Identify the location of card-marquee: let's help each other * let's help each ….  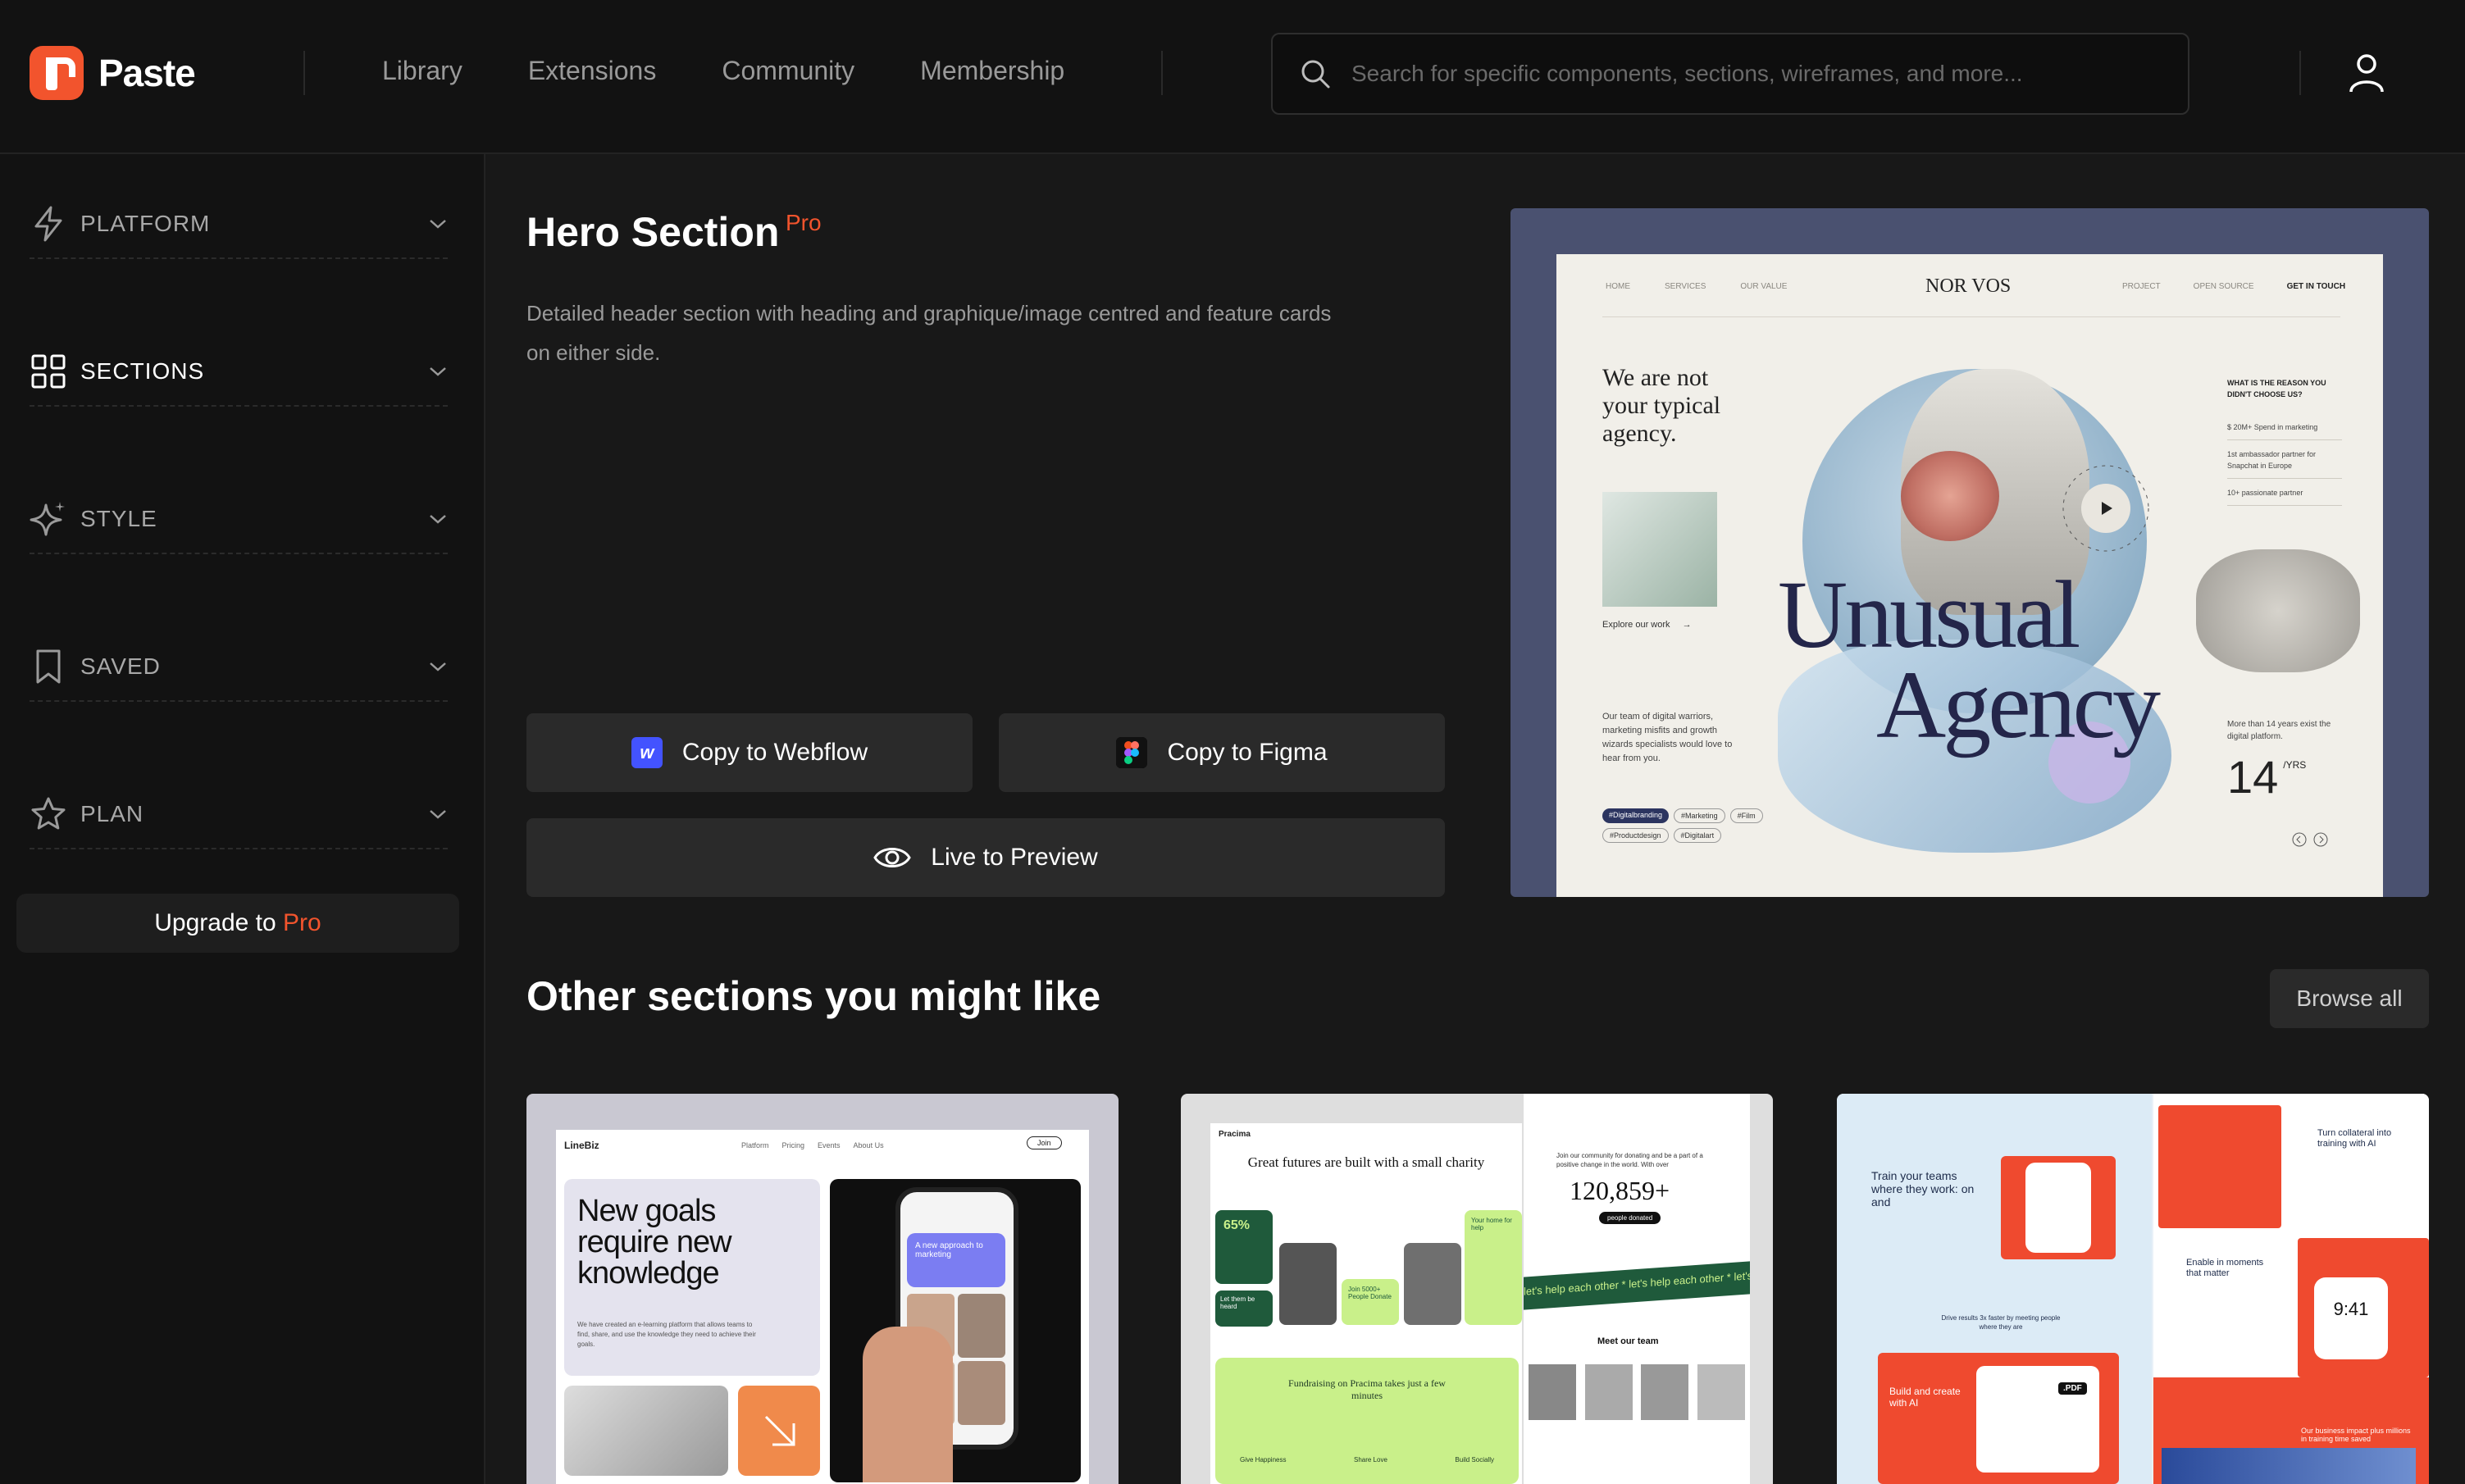
(1637, 1285).